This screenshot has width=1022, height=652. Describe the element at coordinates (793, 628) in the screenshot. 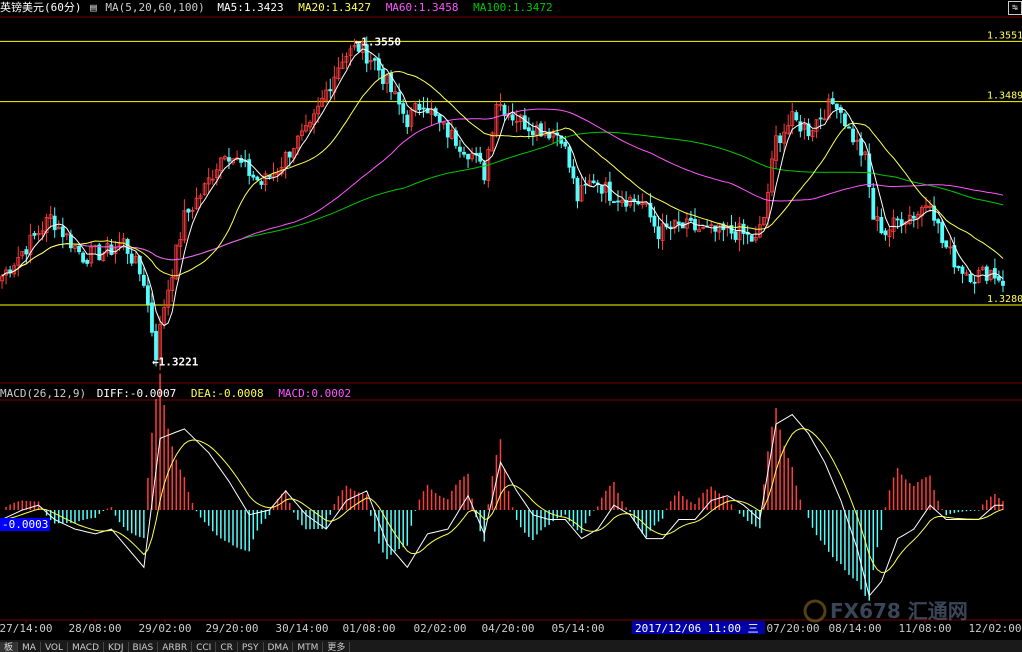

I see `x-tick-label: 07/20:00` at that location.